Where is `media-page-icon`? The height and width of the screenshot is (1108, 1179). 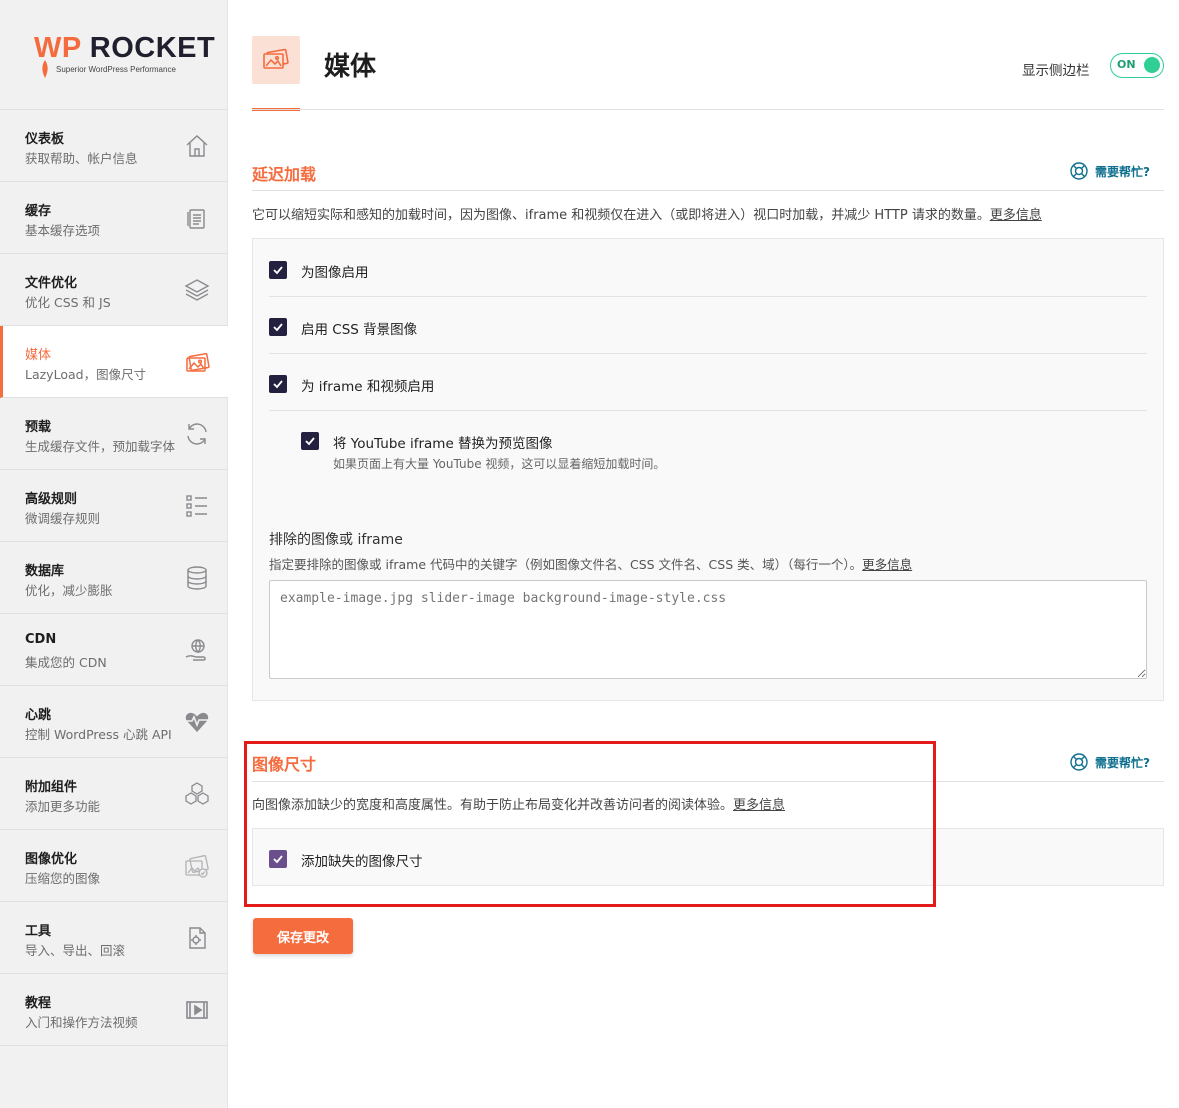 media-page-icon is located at coordinates (276, 60).